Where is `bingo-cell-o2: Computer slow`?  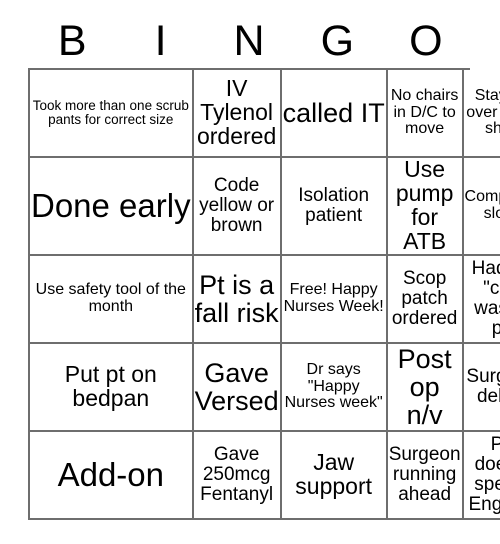
bingo-cell-o2: Computer slow is located at coordinates (481, 207).